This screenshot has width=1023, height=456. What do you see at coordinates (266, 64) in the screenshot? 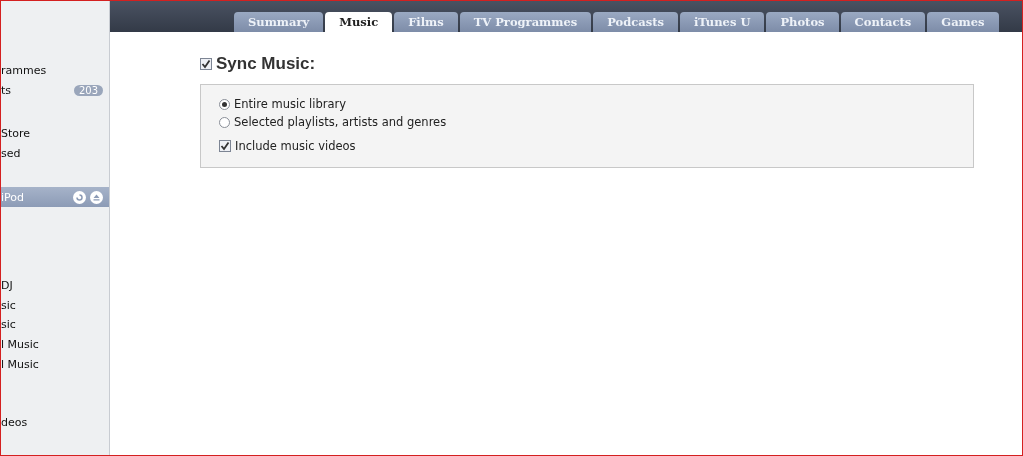
I see `section-title: Sync Music:` at bounding box center [266, 64].